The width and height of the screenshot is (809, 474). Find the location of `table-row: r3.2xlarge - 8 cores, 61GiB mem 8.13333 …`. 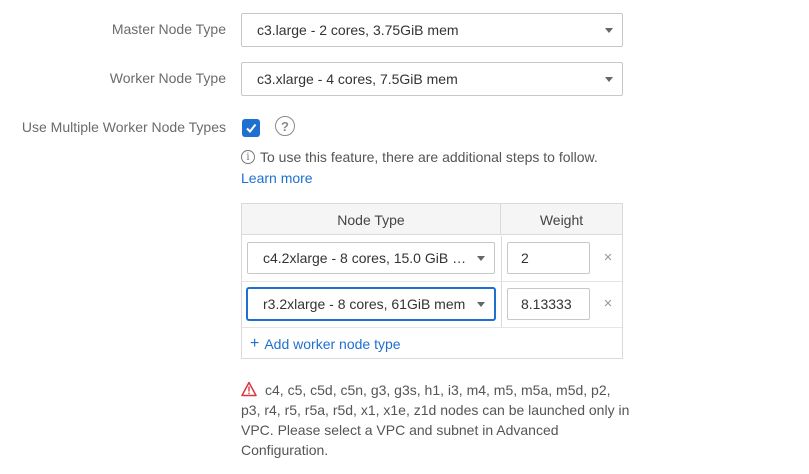

table-row: r3.2xlarge - 8 cores, 61GiB mem 8.13333 … is located at coordinates (432, 305).